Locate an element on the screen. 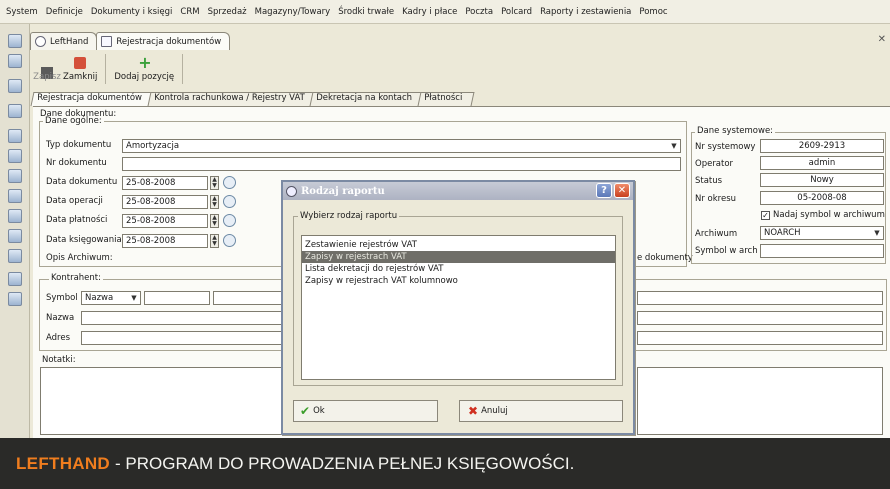  chart-icon is located at coordinates (15, 279).